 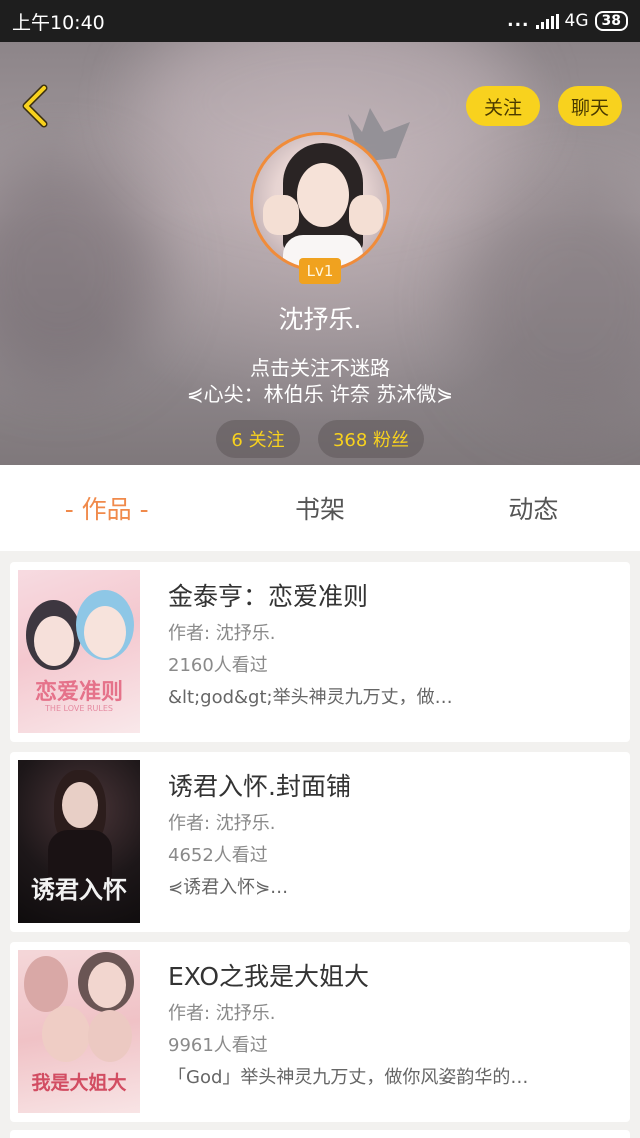 I want to click on cover-title: 我是大姐大, so click(x=79, y=1083).